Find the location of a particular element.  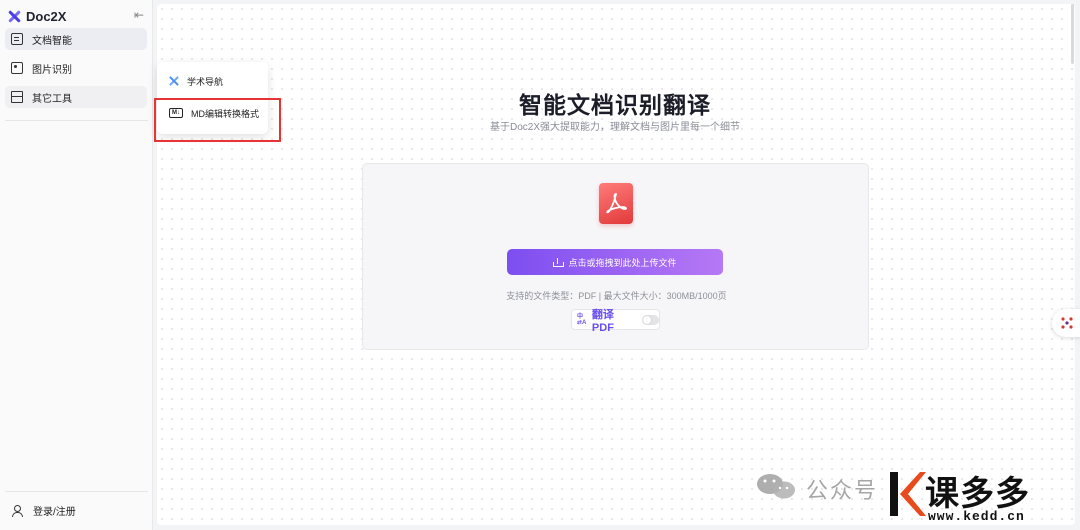

sparkle-icon is located at coordinates (174, 81).